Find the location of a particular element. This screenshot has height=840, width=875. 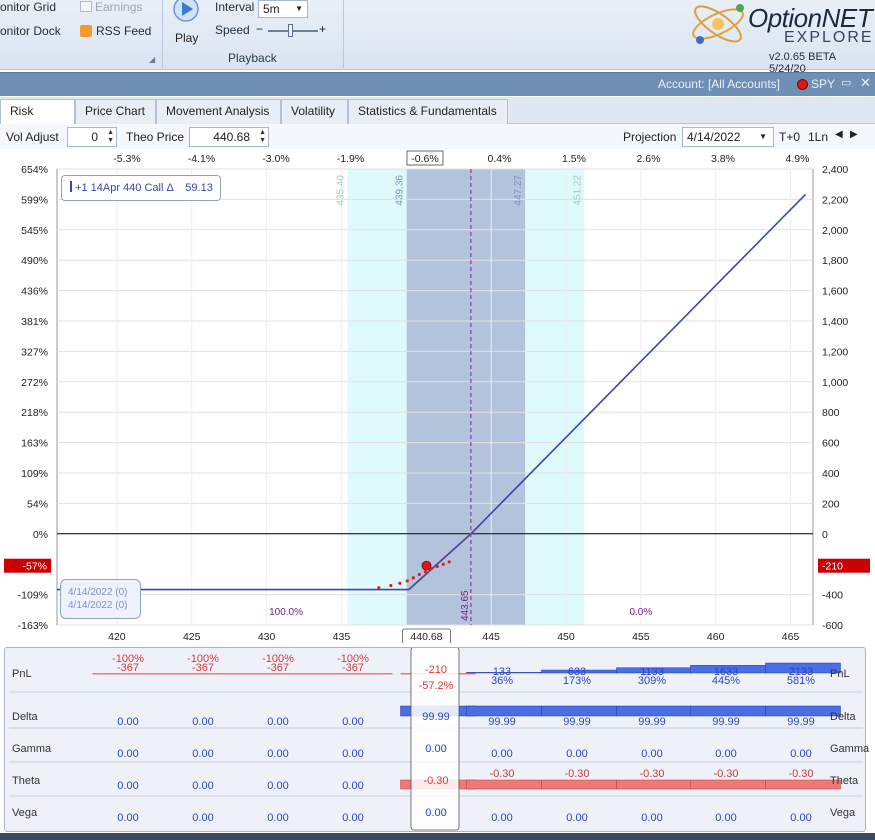

left-axis-tick: 436% is located at coordinates (34, 292).